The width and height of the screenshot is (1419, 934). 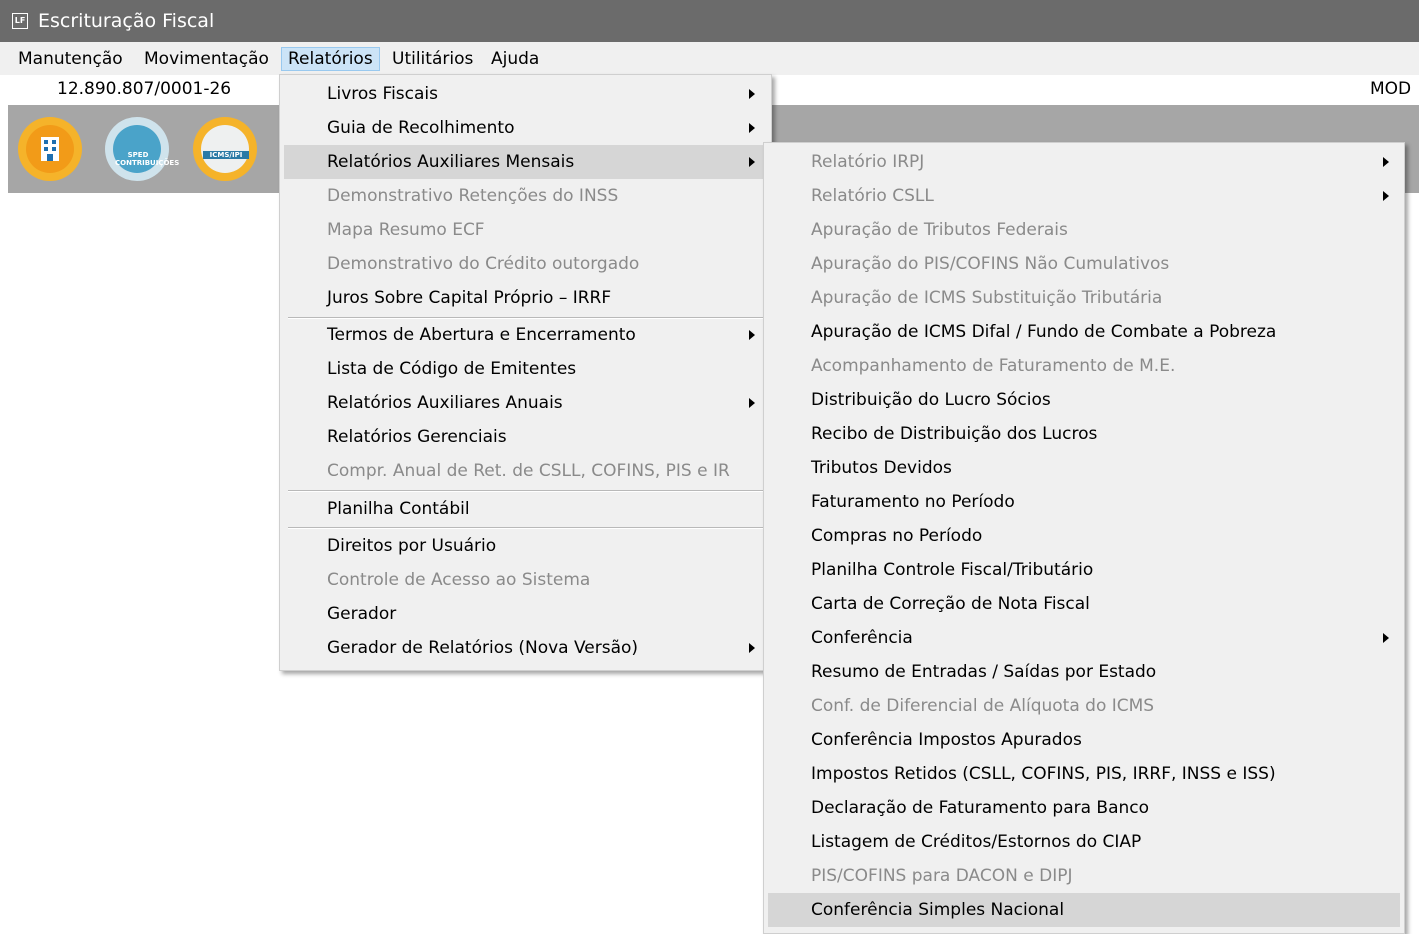 I want to click on sped-contribuicoes-button: SPED CONTRIBUIÇÕES, so click(x=142, y=149).